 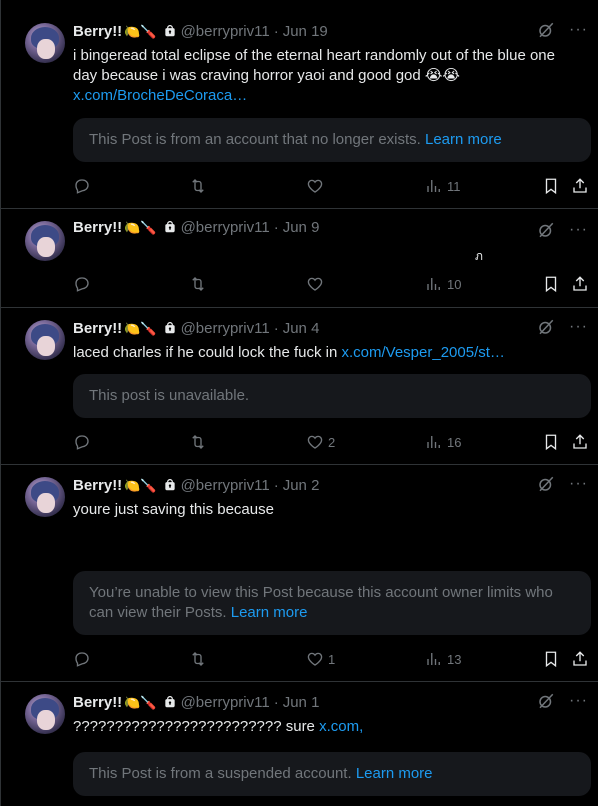 What do you see at coordinates (330, 485) in the screenshot?
I see `post-header: Berry!! 🍋🪛 @berrypriv11 · Jun 2 ···` at bounding box center [330, 485].